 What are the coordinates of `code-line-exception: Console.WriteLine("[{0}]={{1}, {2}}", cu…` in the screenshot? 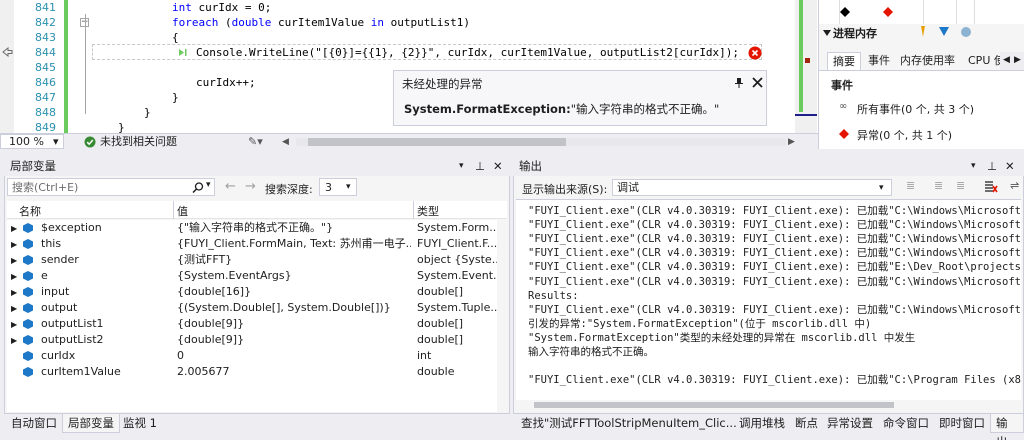 It's located at (467, 52).